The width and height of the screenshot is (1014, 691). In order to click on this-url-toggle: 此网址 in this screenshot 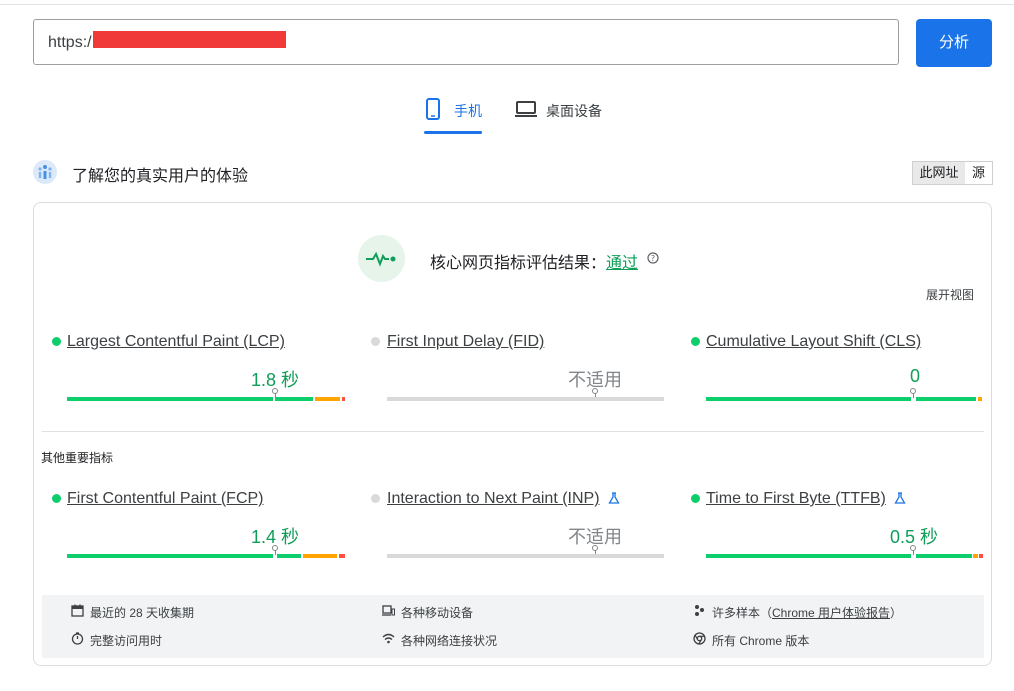, I will do `click(939, 173)`.